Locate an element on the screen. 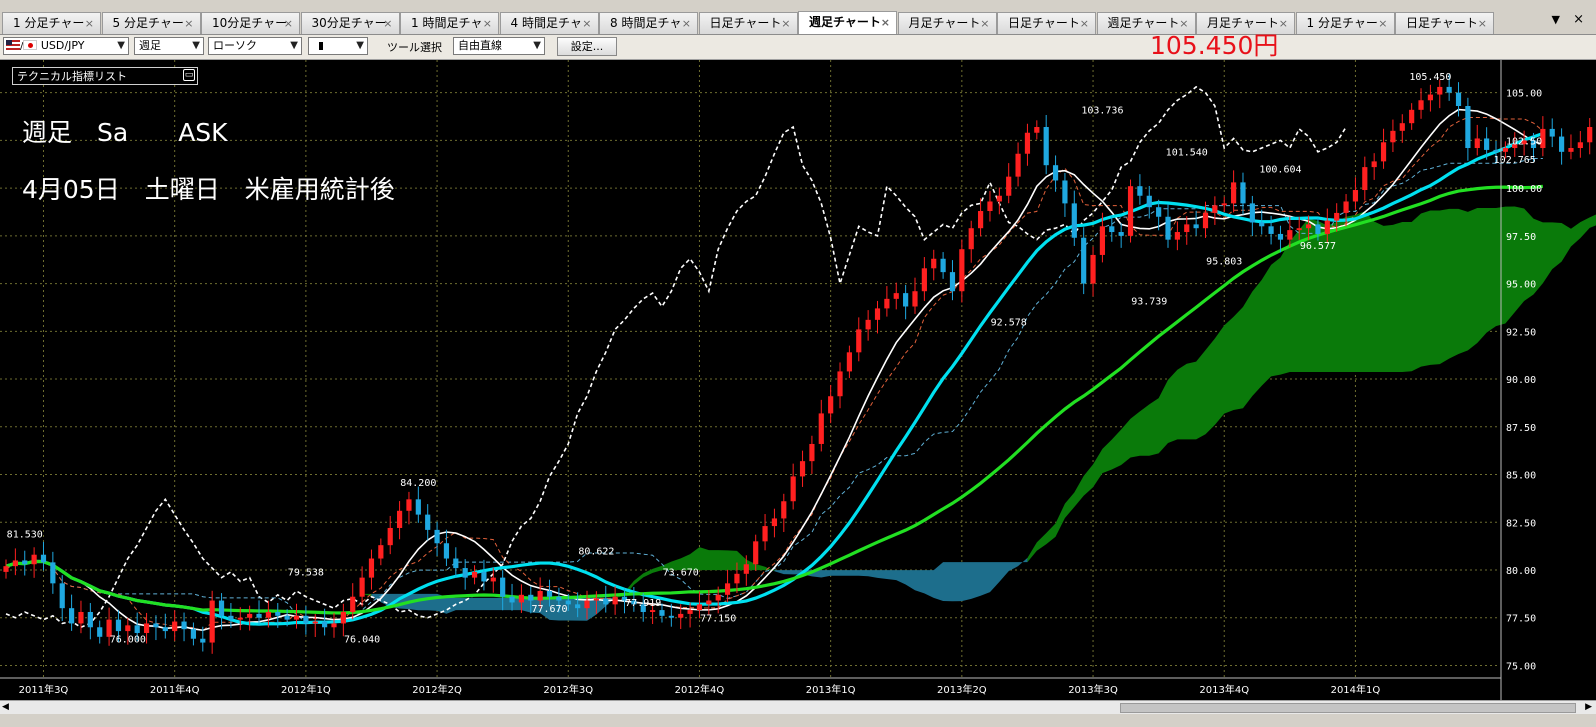  tab-7: 日足チャート × is located at coordinates (748, 23).